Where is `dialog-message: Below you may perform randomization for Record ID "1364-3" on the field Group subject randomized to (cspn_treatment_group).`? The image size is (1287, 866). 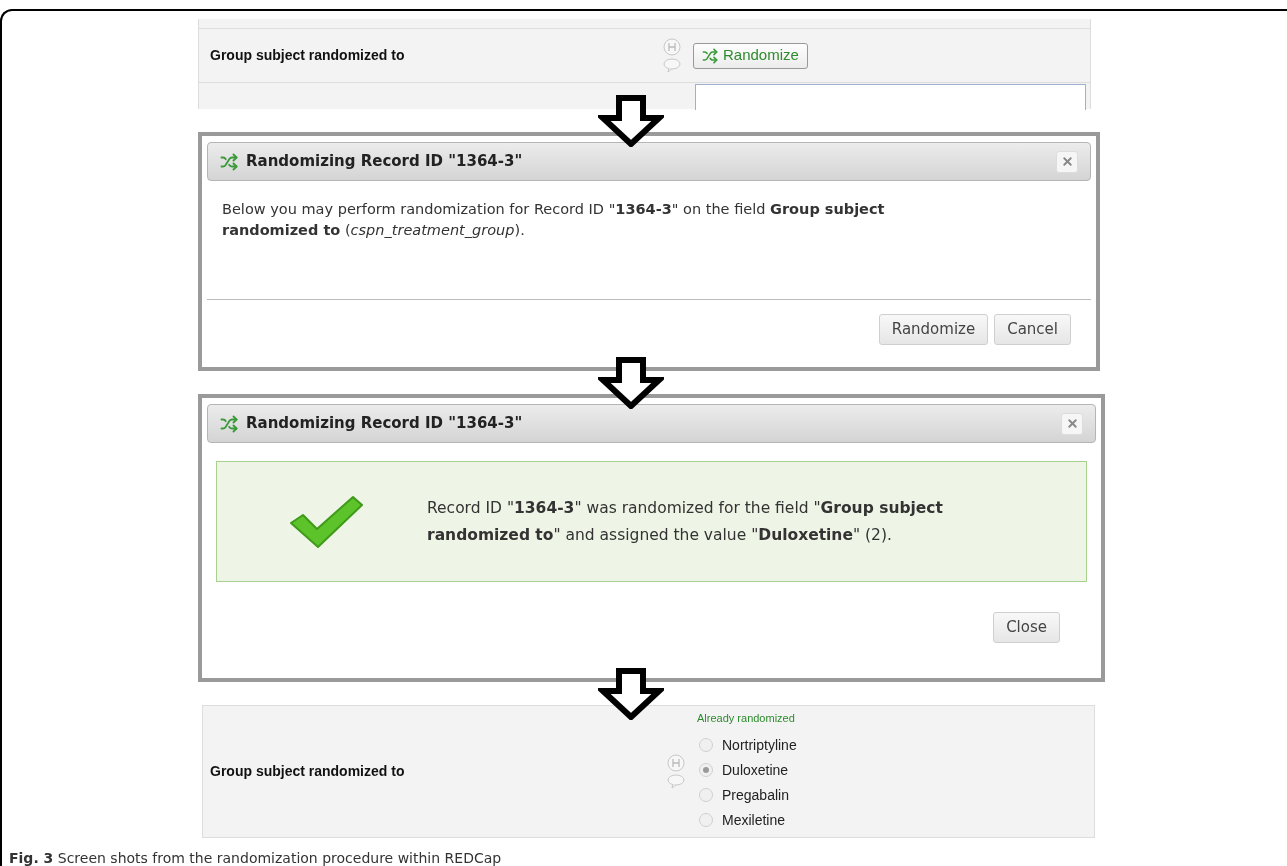 dialog-message: Below you may perform randomization for Record ID "1364-3" on the field Group subject randomized to (cspn_treatment_group). is located at coordinates (553, 220).